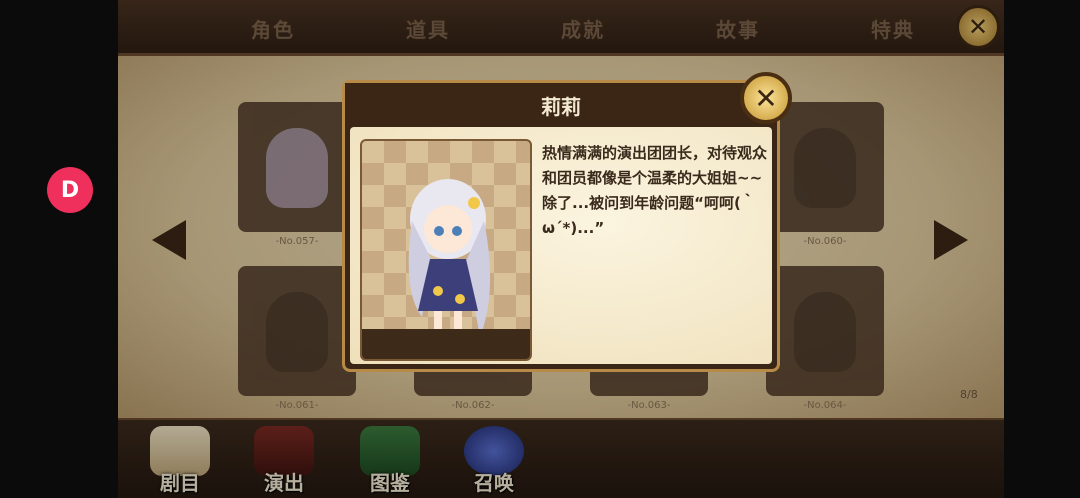 The image size is (1080, 498). Describe the element at coordinates (70, 190) in the screenshot. I see `app-badge-icon: D` at that location.